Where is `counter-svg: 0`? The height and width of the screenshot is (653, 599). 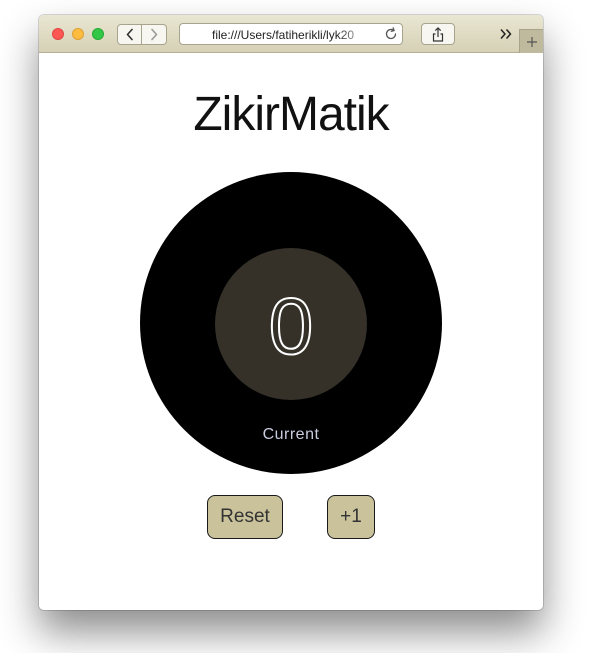 counter-svg: 0 is located at coordinates (291, 326).